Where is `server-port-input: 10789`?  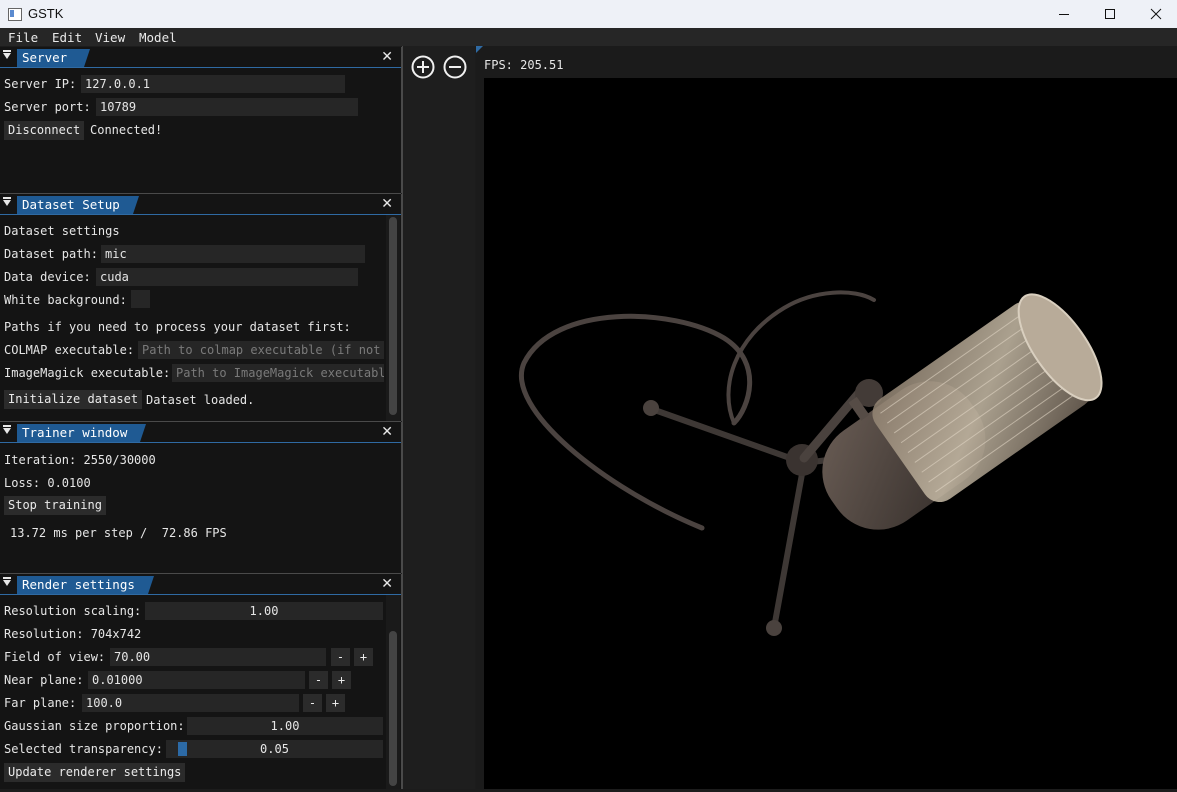 server-port-input: 10789 is located at coordinates (227, 107).